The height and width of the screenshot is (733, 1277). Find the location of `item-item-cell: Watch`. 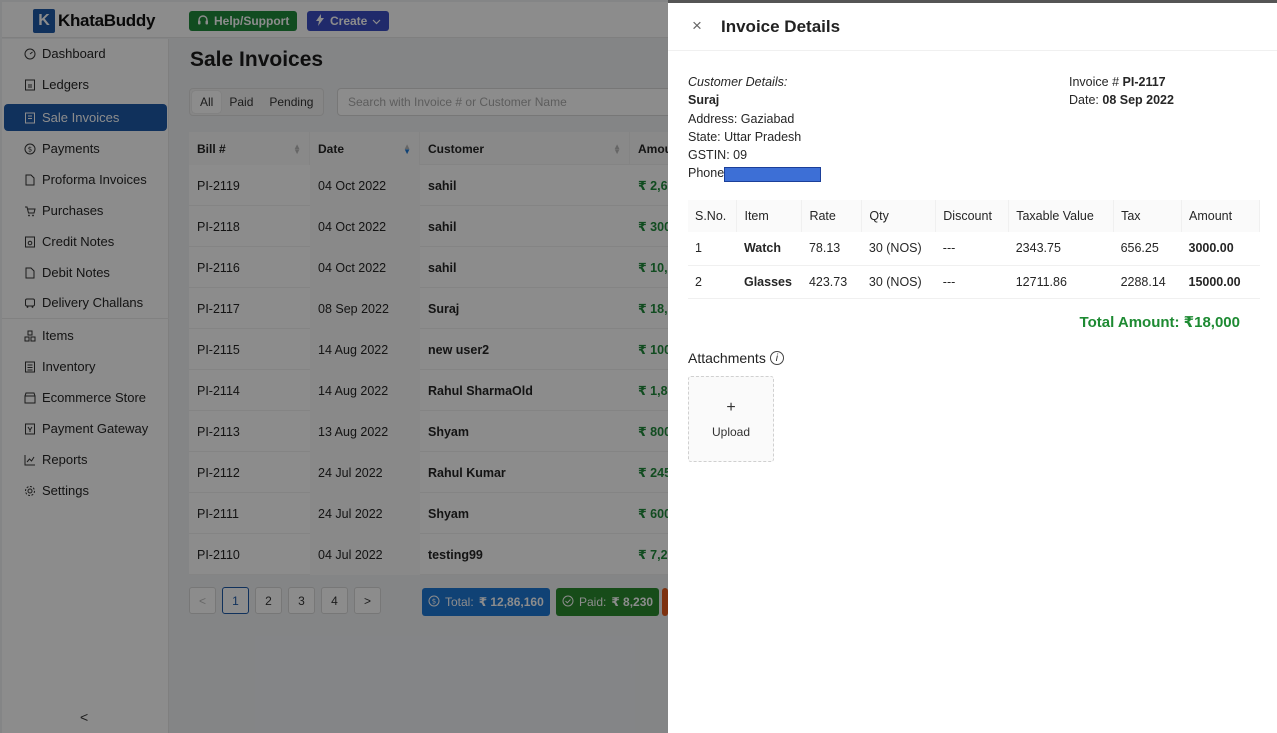

item-item-cell: Watch is located at coordinates (769, 249).